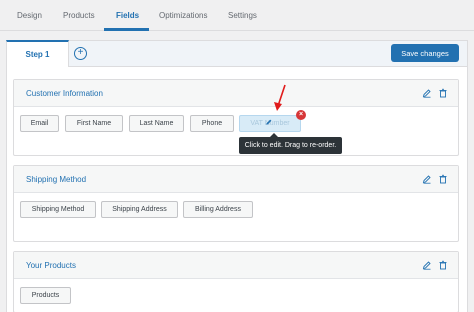 This screenshot has height=312, width=474. I want to click on plus-circle-icon: +, so click(80, 52).